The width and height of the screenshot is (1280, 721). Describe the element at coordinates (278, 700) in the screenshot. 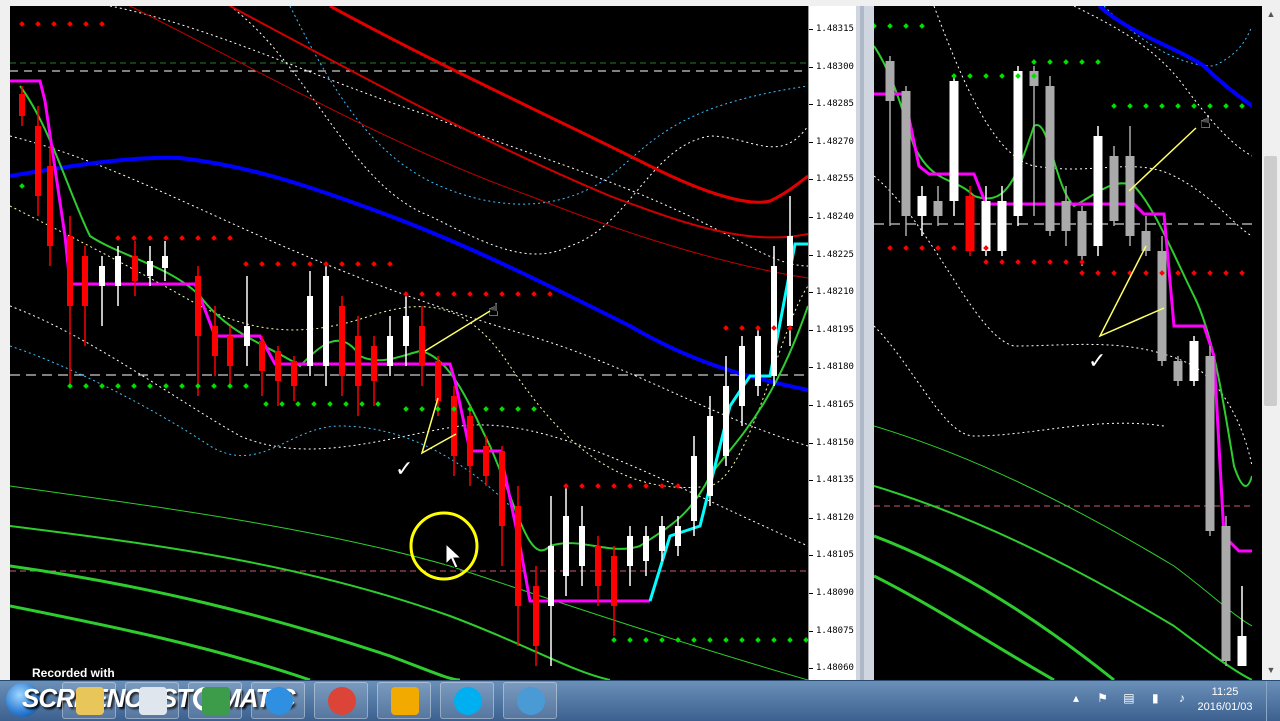

I see `taskbar-app-web-browser-ie` at that location.